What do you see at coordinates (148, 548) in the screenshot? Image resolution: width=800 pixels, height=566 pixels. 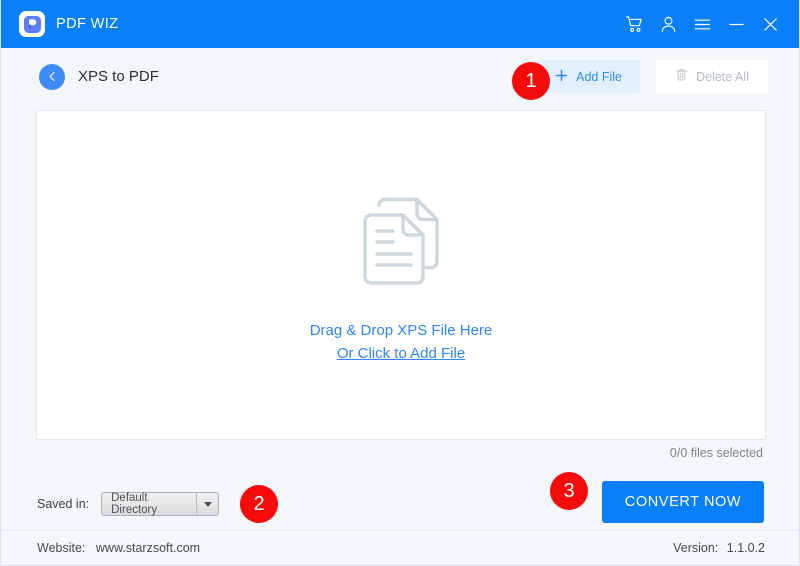 I see `website-value: www.starzsoft.com` at bounding box center [148, 548].